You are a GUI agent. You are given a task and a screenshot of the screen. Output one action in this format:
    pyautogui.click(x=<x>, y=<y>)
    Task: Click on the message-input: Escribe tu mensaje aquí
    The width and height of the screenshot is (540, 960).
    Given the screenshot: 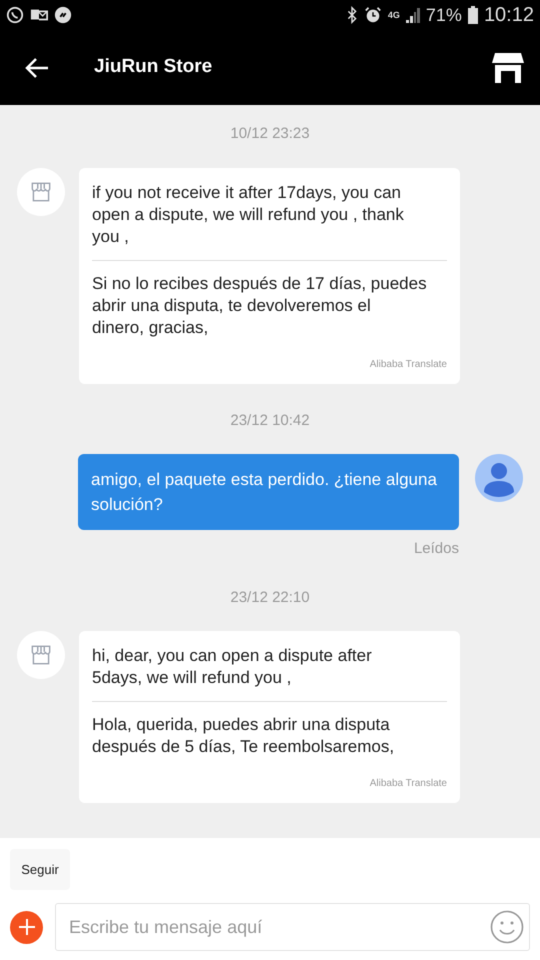 What is the action you would take?
    pyautogui.click(x=292, y=927)
    